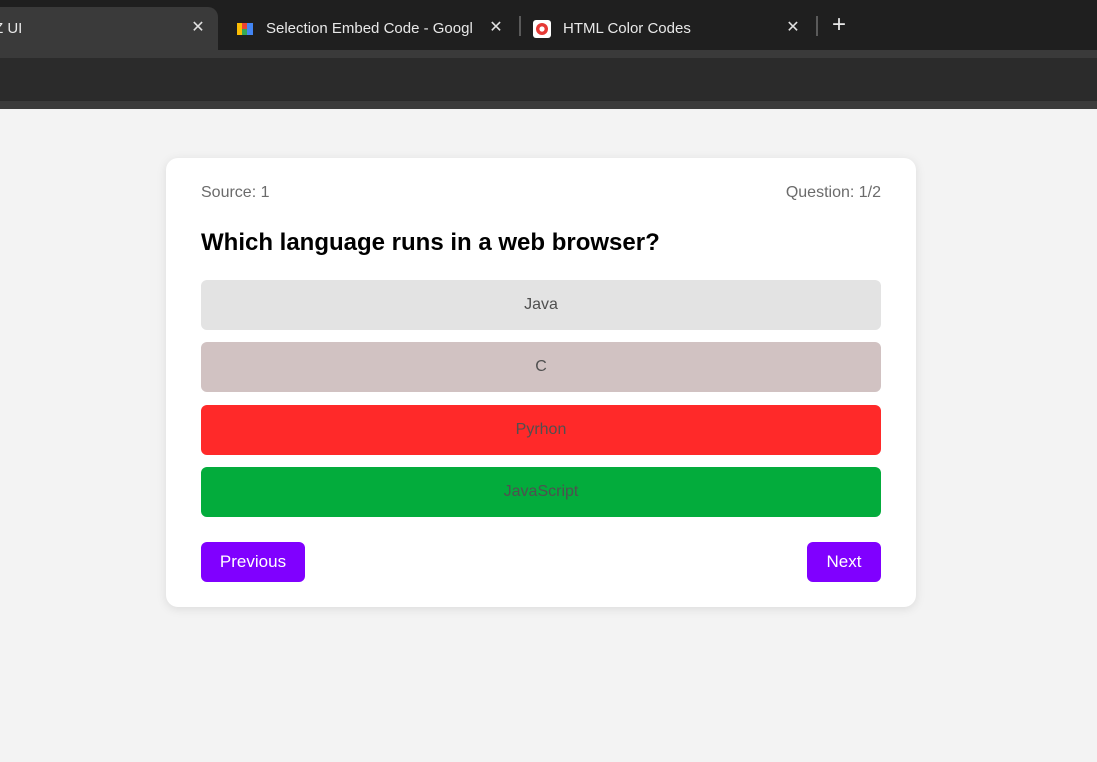  What do you see at coordinates (109, 28) in the screenshot?
I see `tab-z-ui: Z UI ✕` at bounding box center [109, 28].